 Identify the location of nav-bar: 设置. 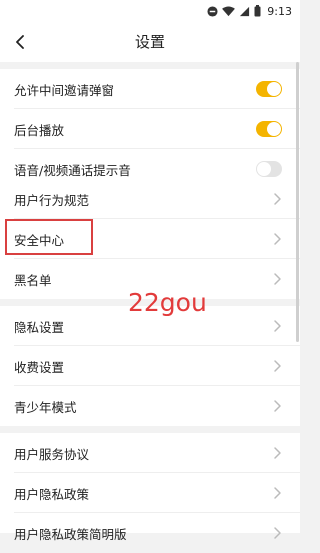
(150, 42).